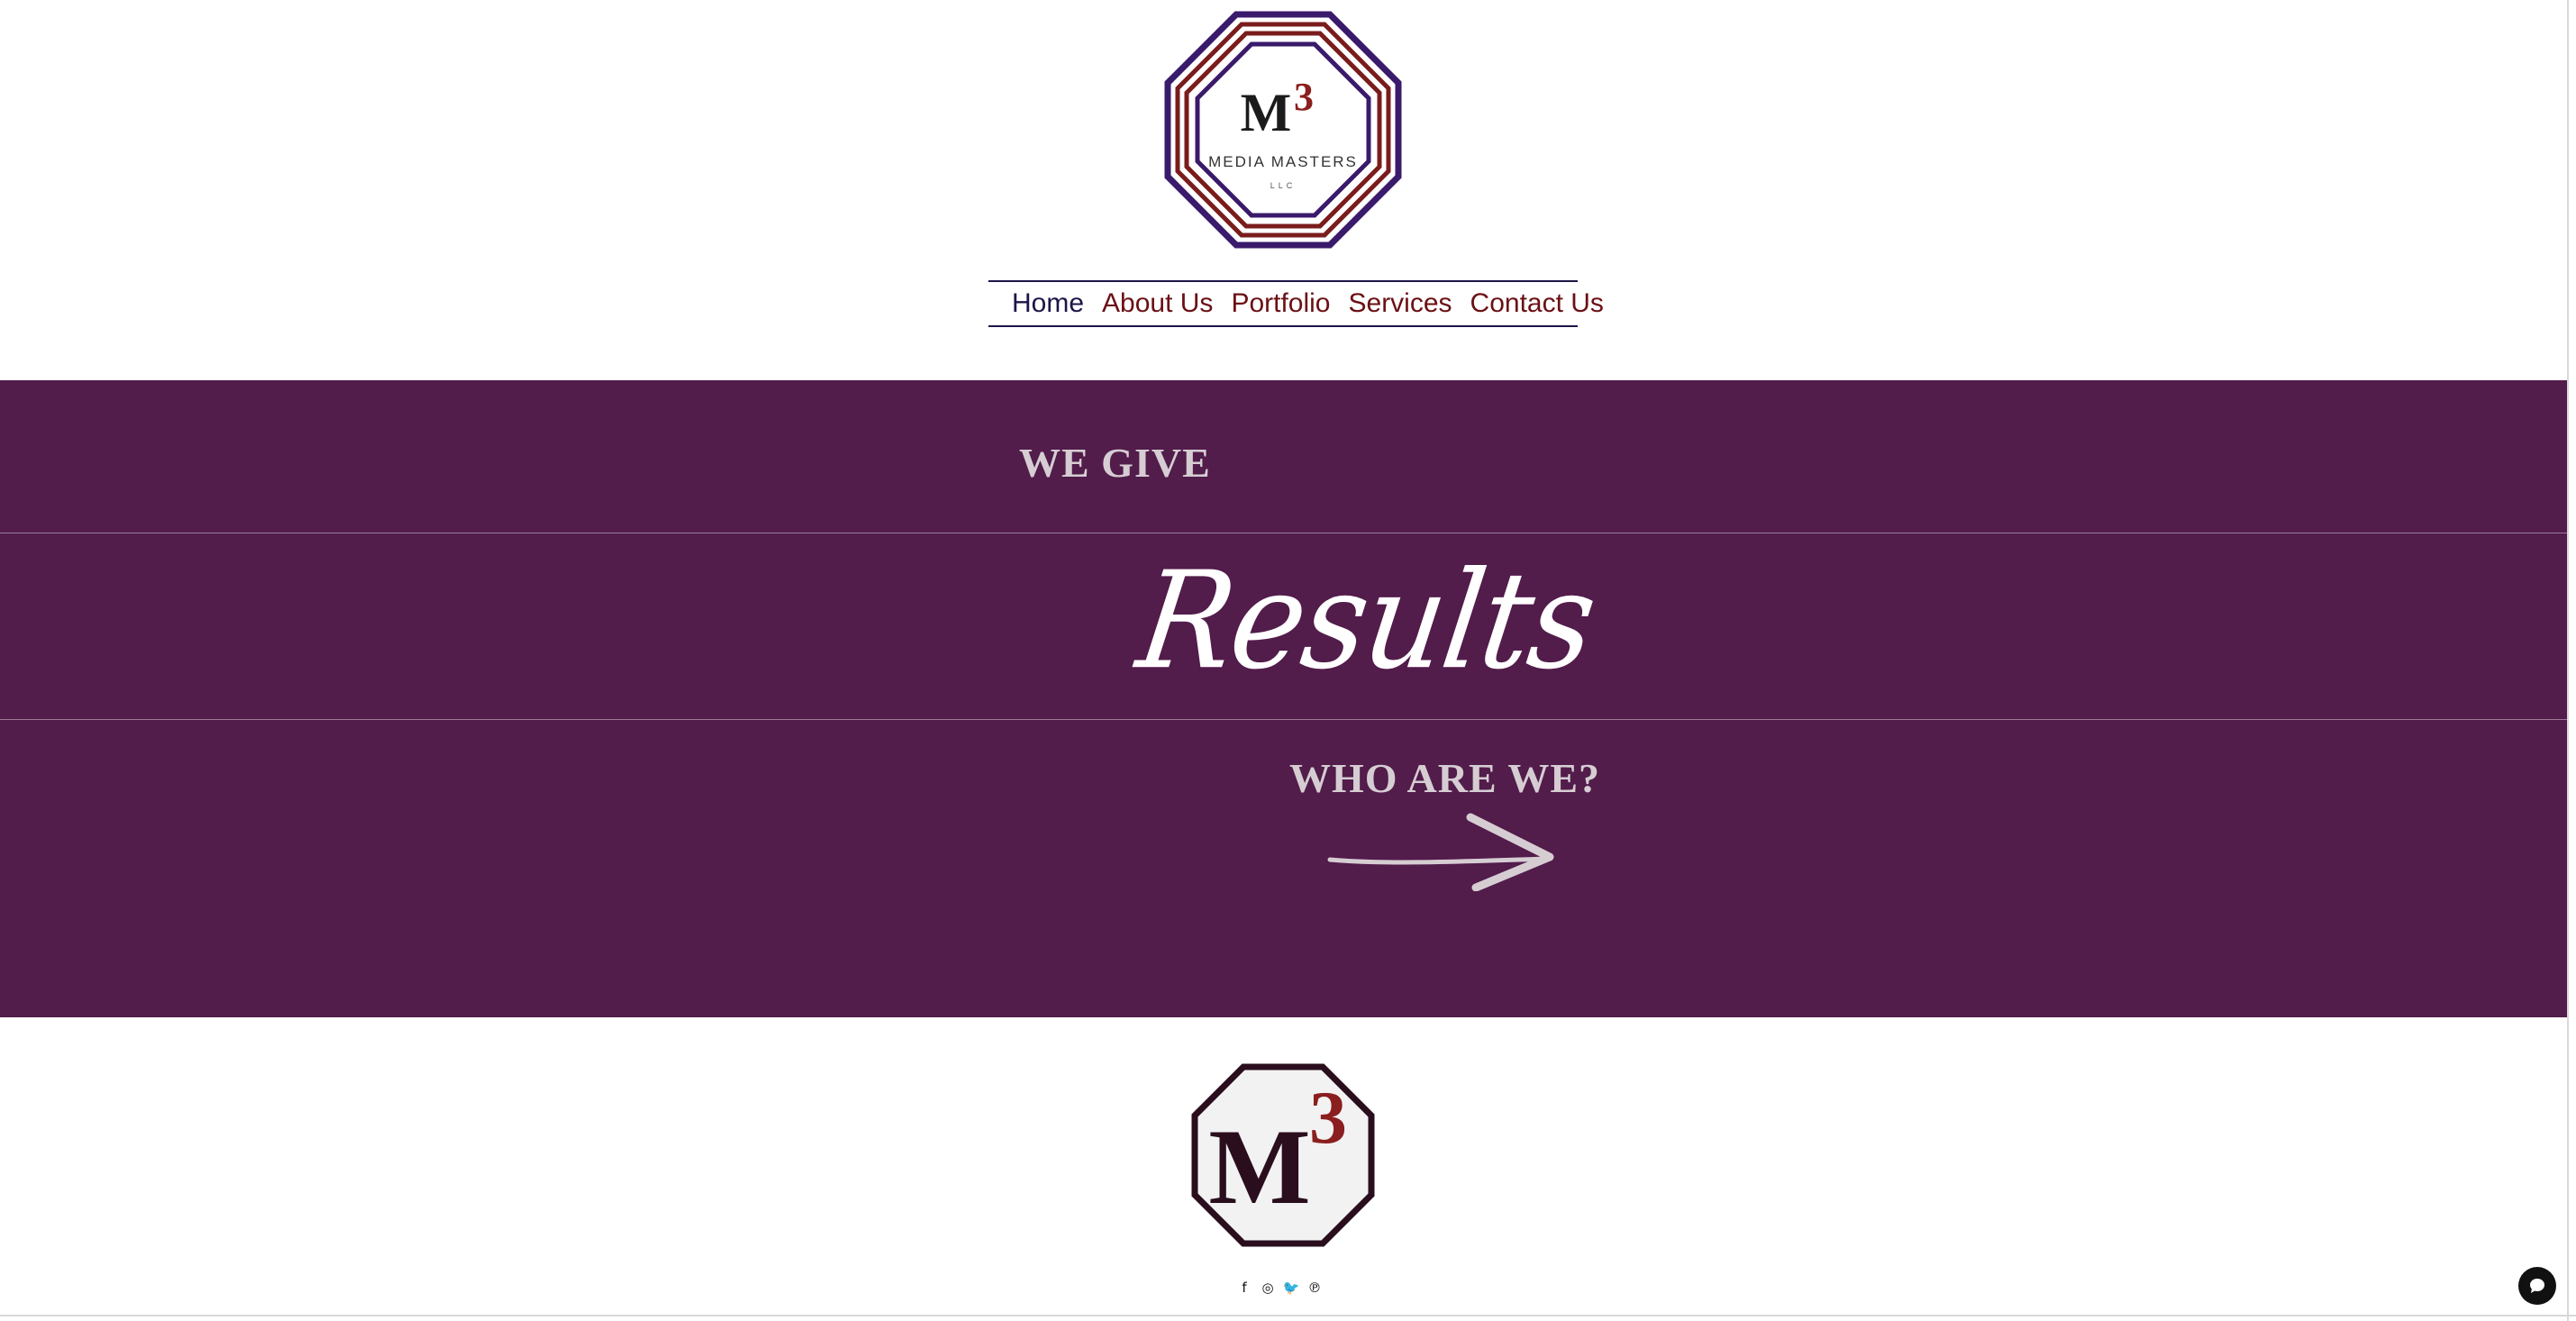 The image size is (2576, 1321). What do you see at coordinates (1259, 1166) in the screenshot?
I see `footer-logo-monogram: M` at bounding box center [1259, 1166].